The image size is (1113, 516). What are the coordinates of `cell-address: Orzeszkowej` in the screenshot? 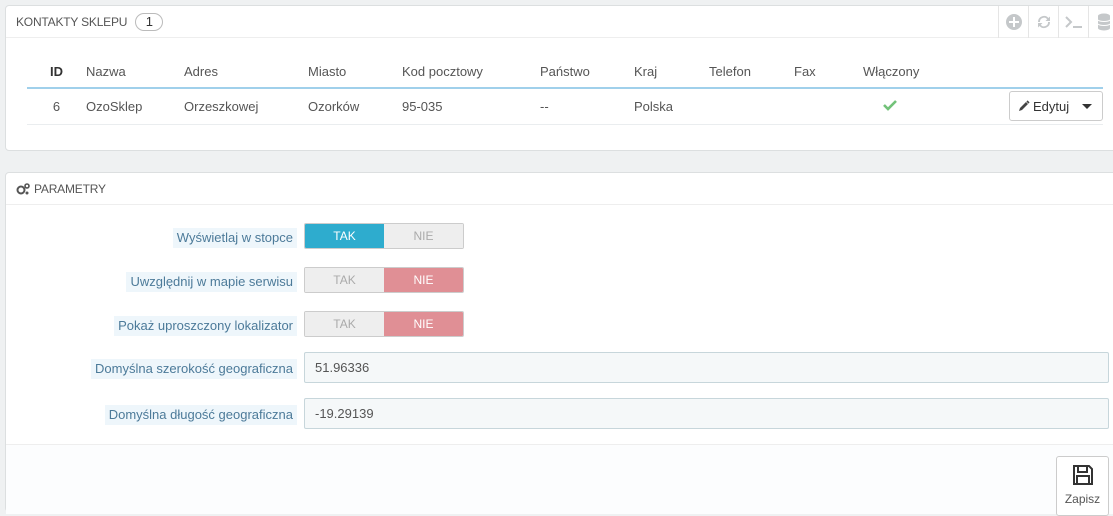 It's located at (246, 106).